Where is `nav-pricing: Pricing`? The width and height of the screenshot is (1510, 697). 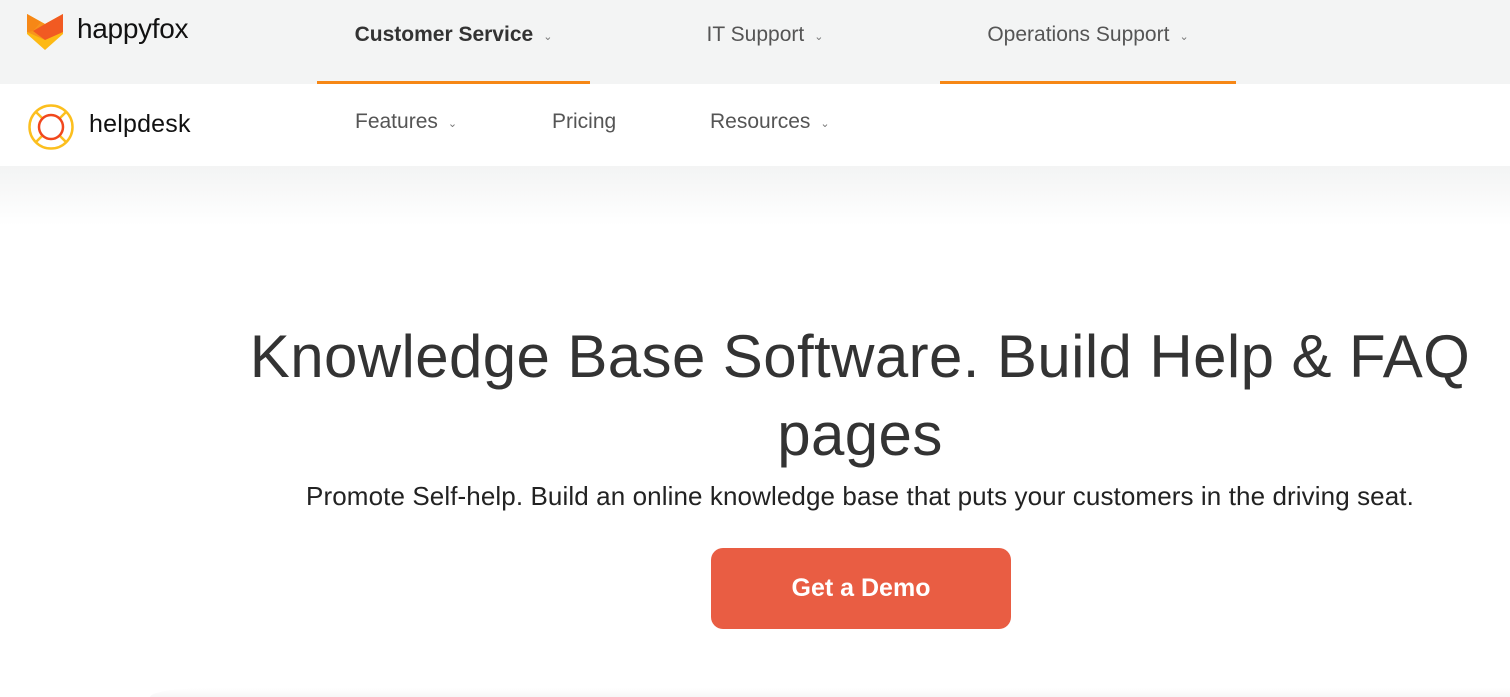
nav-pricing: Pricing is located at coordinates (584, 122).